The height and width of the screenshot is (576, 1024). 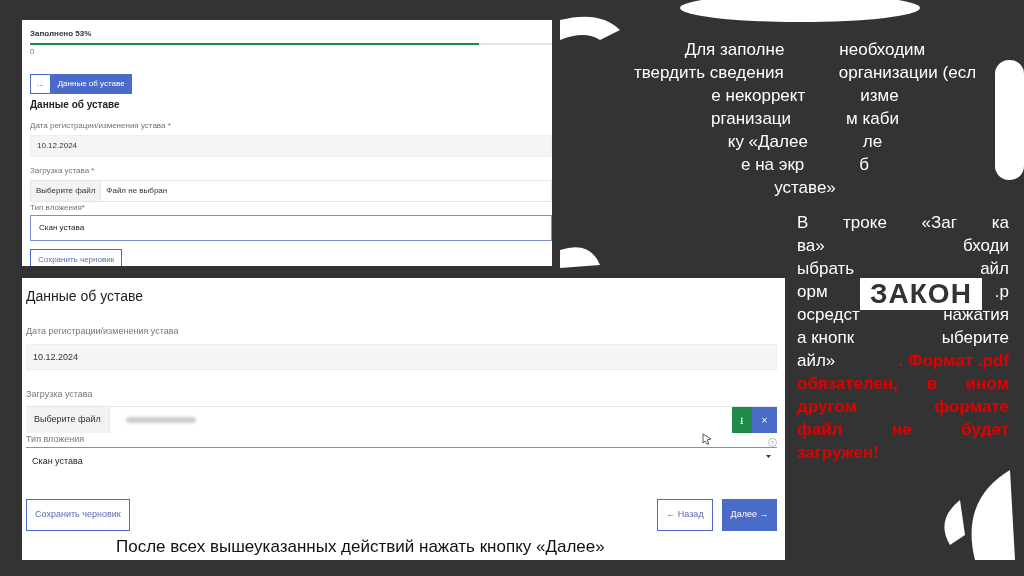 What do you see at coordinates (68, 420) in the screenshot?
I see `choose-file-button: Выберите файл` at bounding box center [68, 420].